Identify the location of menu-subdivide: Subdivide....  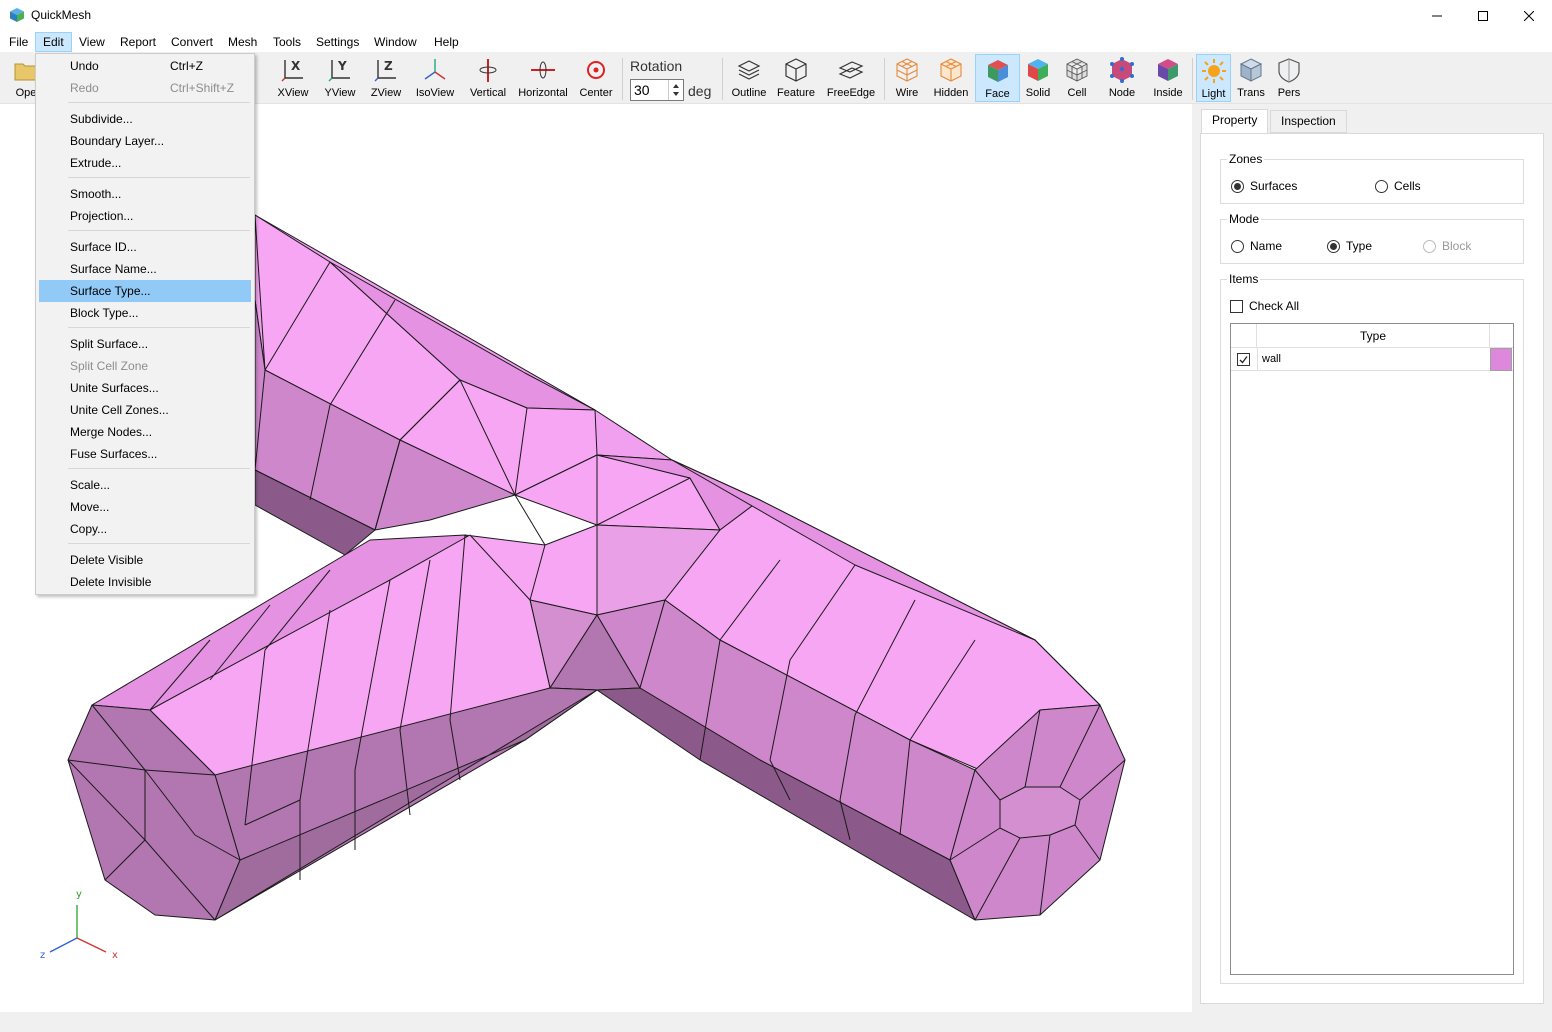
(145, 119).